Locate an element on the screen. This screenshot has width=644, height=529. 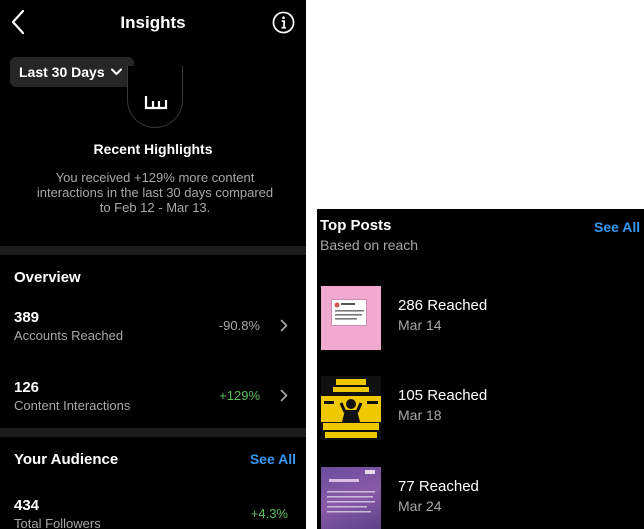
date-range-dropdown: Last 30 Days is located at coordinates (72, 72).